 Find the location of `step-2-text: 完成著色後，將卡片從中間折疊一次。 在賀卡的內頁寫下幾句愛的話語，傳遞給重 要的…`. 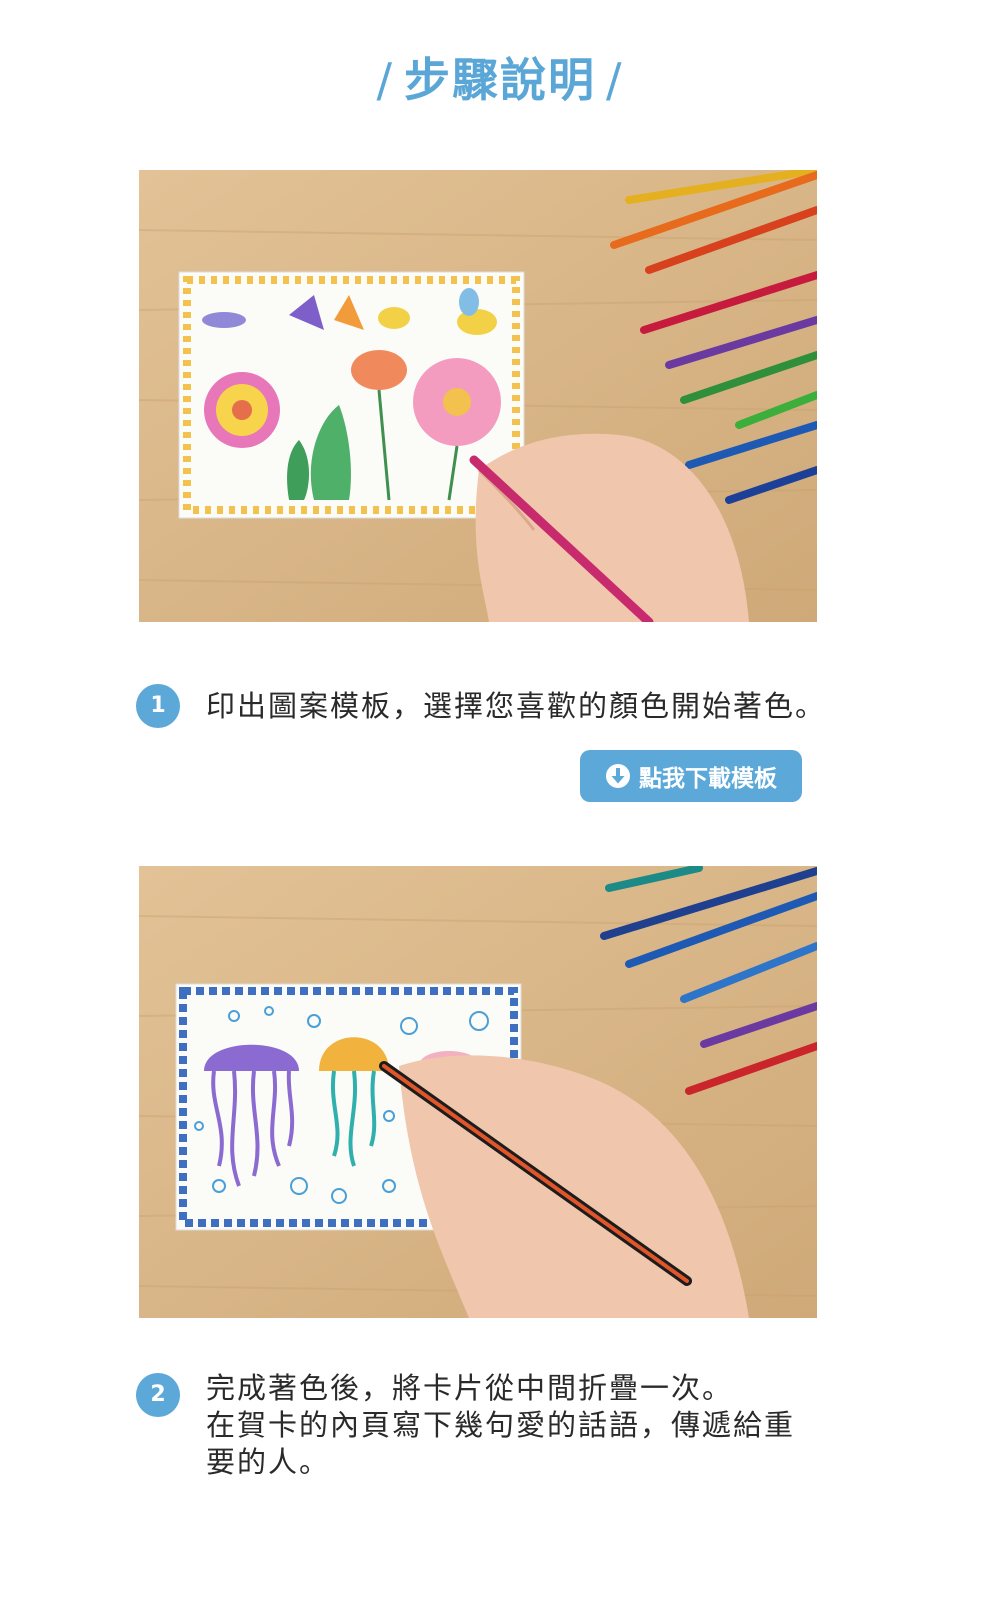

step-2-text: 完成著色後，將卡片從中間折疊一次。 在賀卡的內頁寫下幾句愛的話語，傳遞給重 要的… is located at coordinates (516, 1425).